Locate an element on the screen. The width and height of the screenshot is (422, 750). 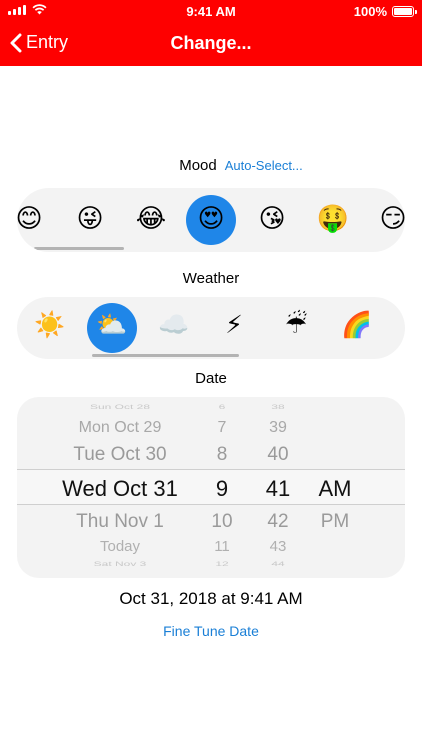
mood-scrollbar is located at coordinates (79, 248).